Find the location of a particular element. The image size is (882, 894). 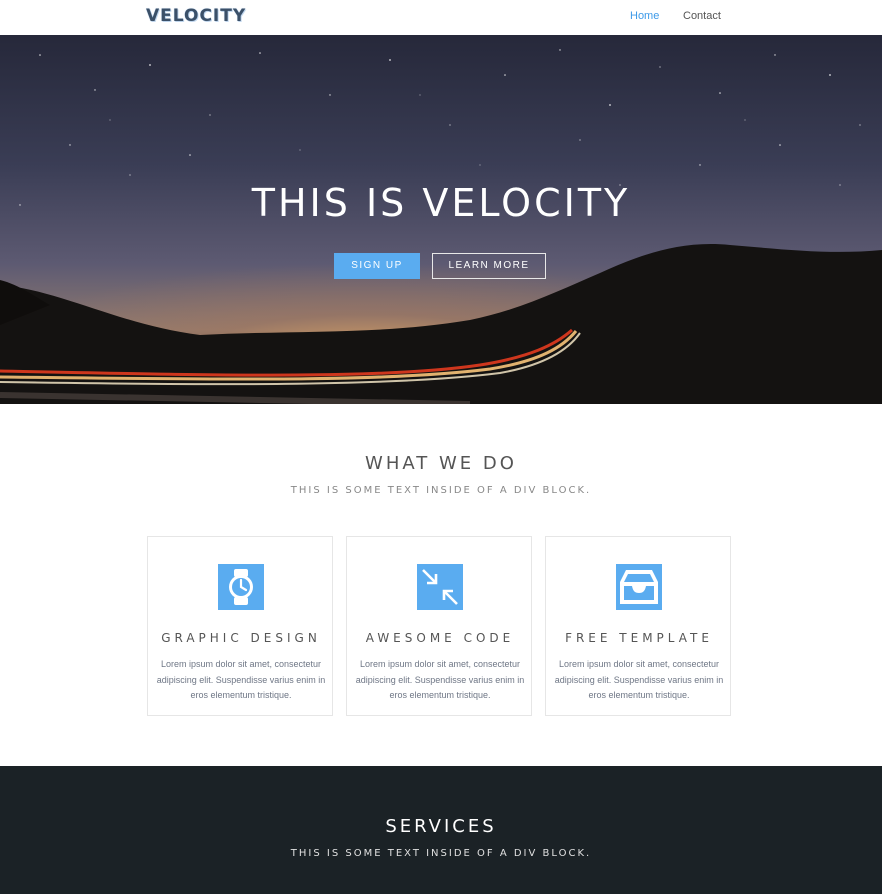

inbox-tray-icon is located at coordinates (639, 587).